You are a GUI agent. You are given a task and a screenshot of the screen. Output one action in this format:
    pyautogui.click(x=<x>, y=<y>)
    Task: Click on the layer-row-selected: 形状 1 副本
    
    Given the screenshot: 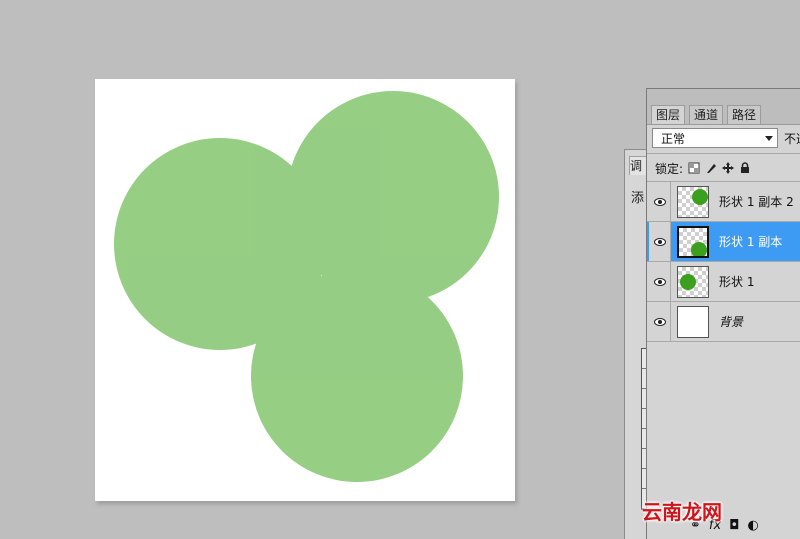 What is the action you would take?
    pyautogui.click(x=723, y=242)
    